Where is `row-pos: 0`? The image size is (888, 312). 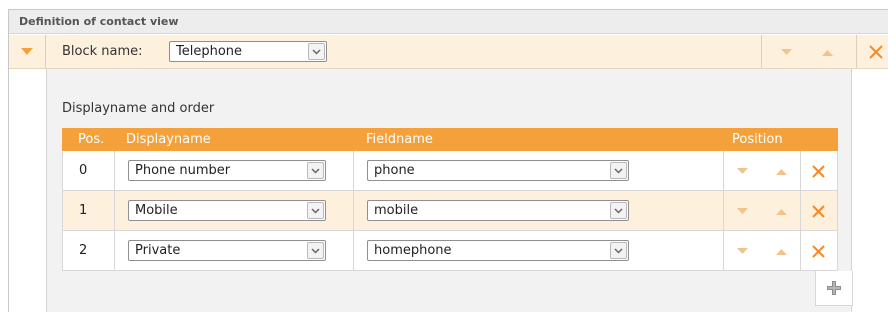
row-pos: 0 is located at coordinates (83, 170).